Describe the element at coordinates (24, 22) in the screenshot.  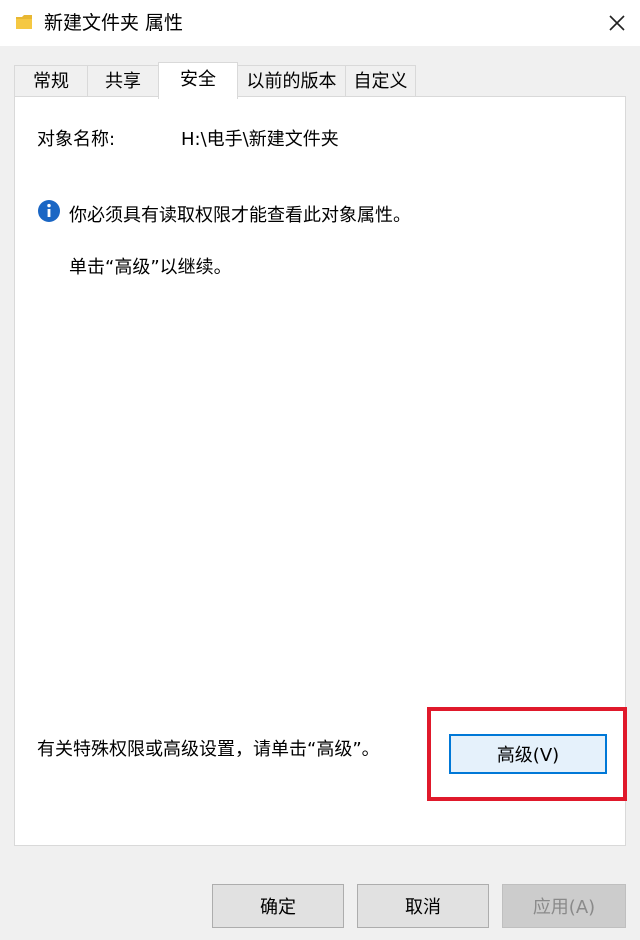
I see `folder-icon` at that location.